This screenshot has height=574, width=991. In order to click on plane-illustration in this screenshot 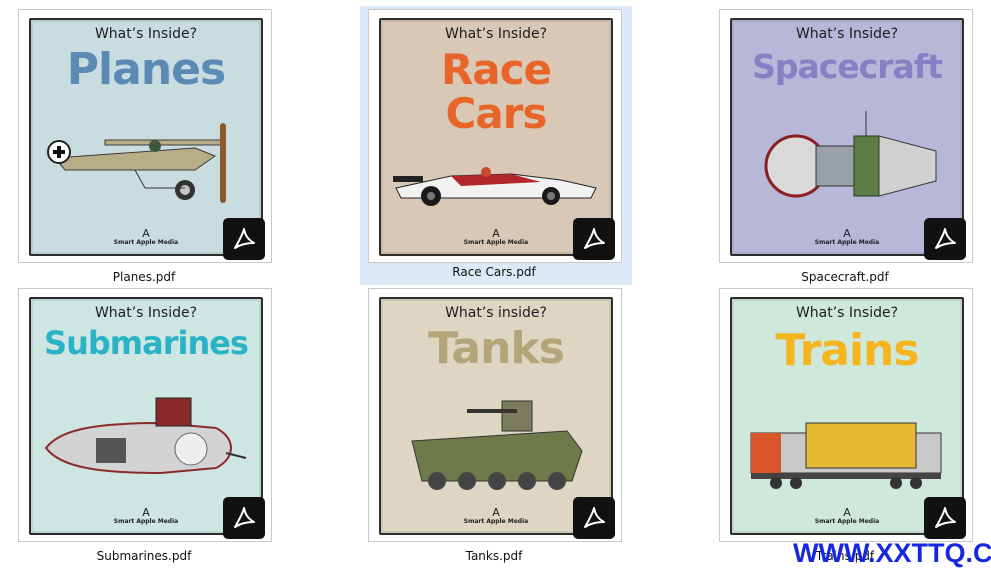, I will do `click(136, 163)`.